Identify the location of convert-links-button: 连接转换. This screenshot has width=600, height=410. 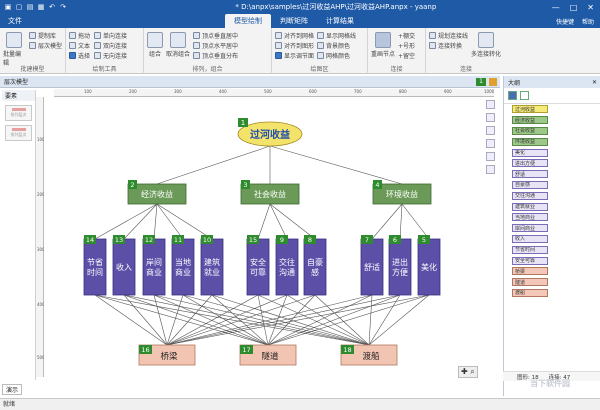
(448, 45).